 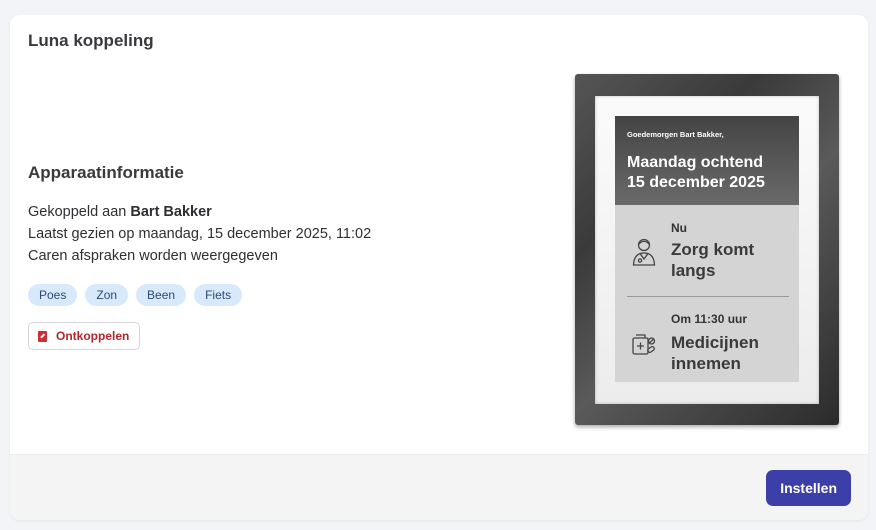 What do you see at coordinates (91, 40) in the screenshot?
I see `card-title: Luna koppeling` at bounding box center [91, 40].